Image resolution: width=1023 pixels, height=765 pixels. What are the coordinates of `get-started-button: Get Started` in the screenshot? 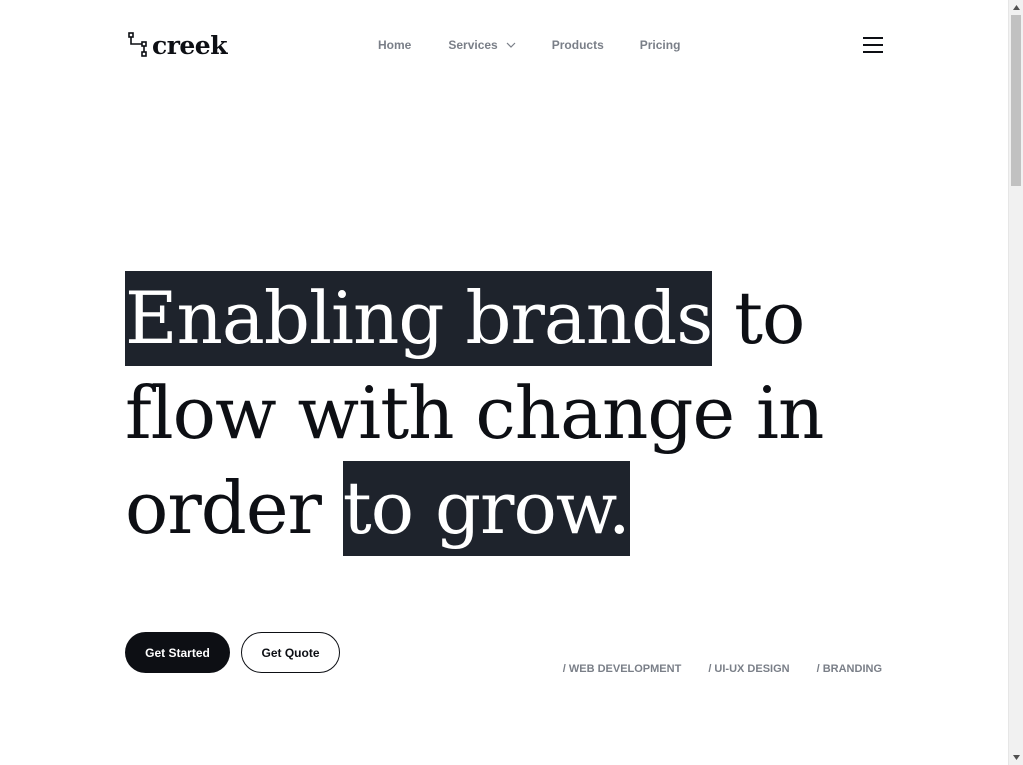 It's located at (177, 652).